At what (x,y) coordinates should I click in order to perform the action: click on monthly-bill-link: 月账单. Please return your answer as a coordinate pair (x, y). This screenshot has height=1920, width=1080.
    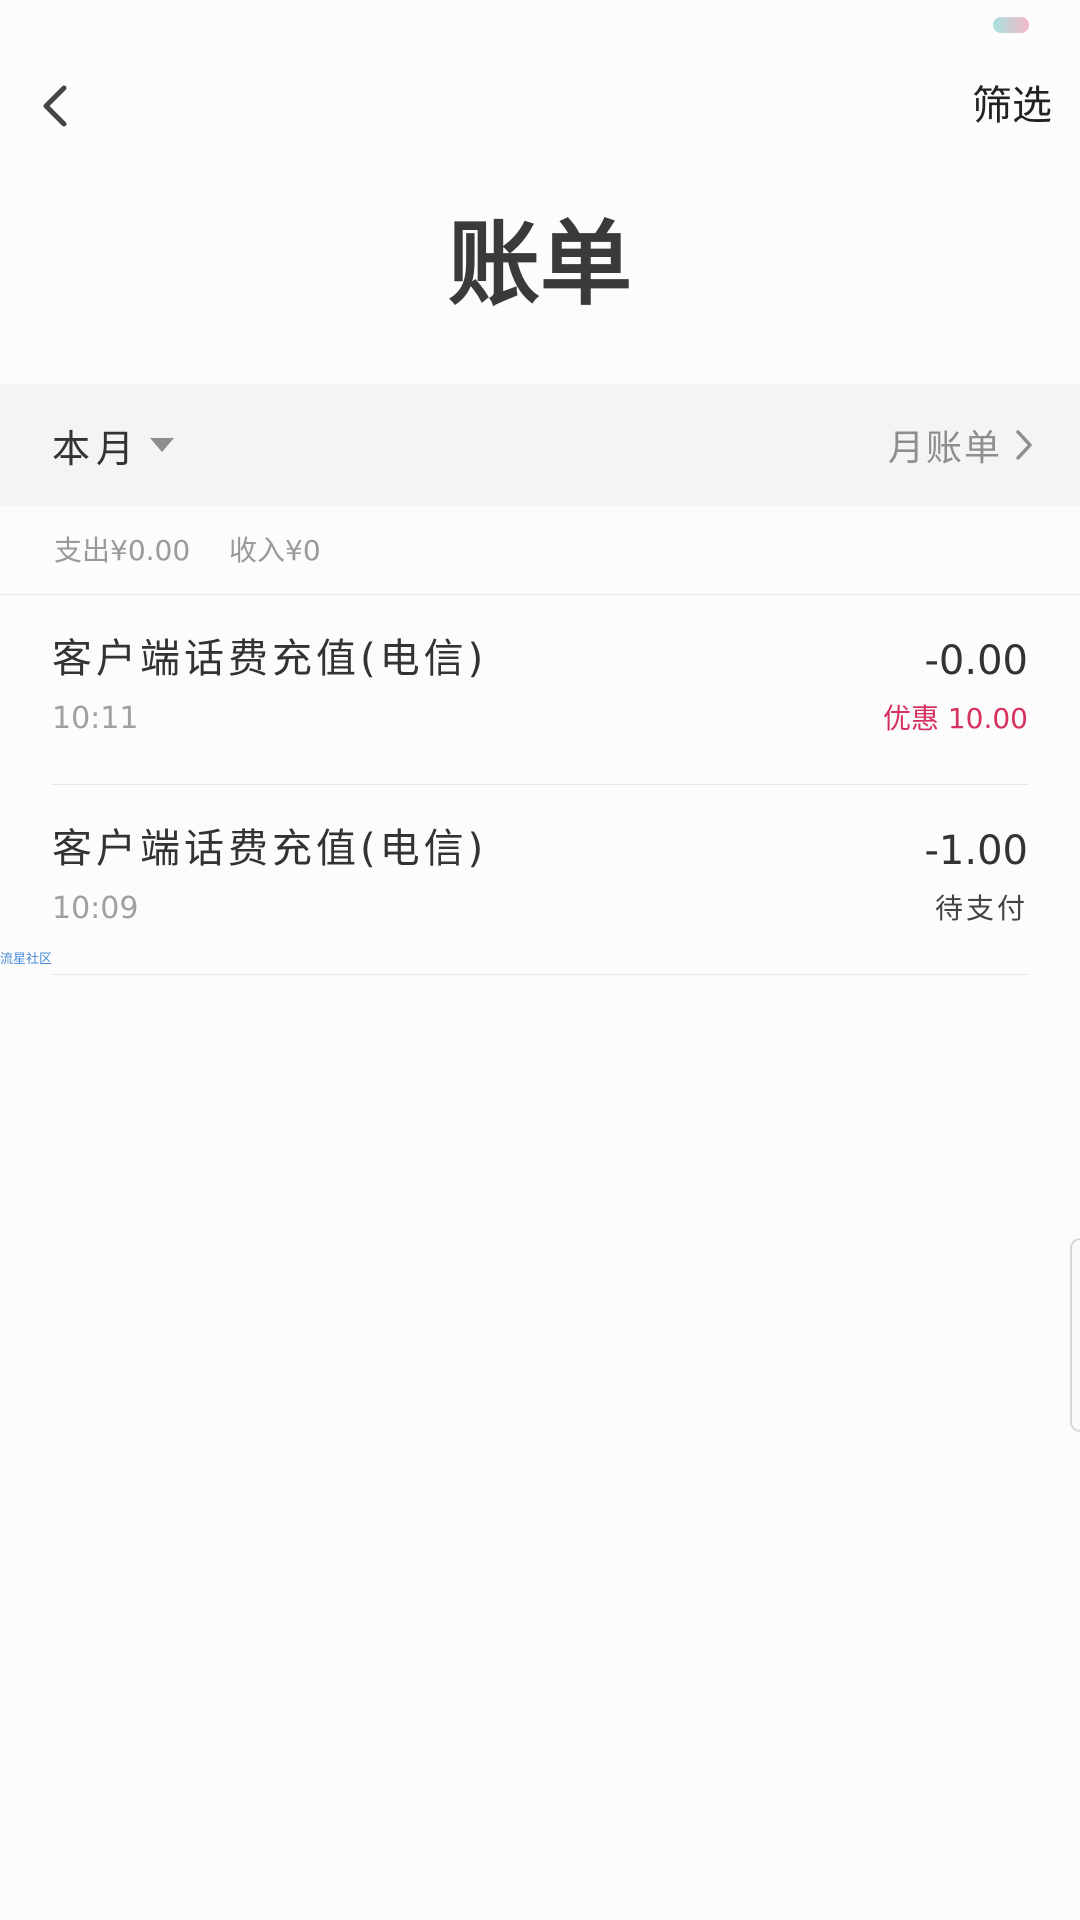
    Looking at the image, I should click on (961, 445).